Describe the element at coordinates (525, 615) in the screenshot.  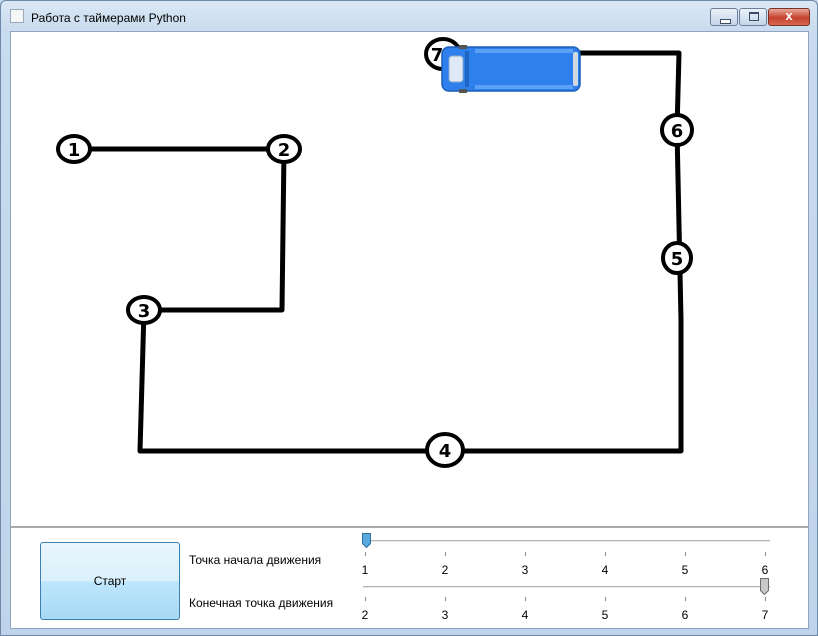
I see `end-tick-label: 4` at that location.